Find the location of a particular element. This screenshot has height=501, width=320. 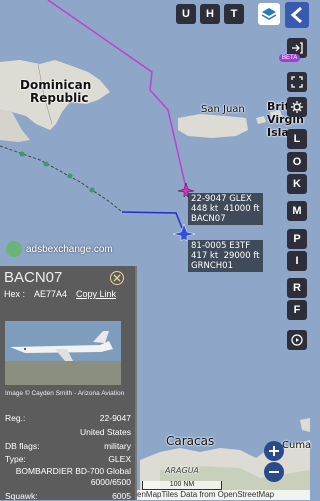

beta-badge: BETA is located at coordinates (290, 58).